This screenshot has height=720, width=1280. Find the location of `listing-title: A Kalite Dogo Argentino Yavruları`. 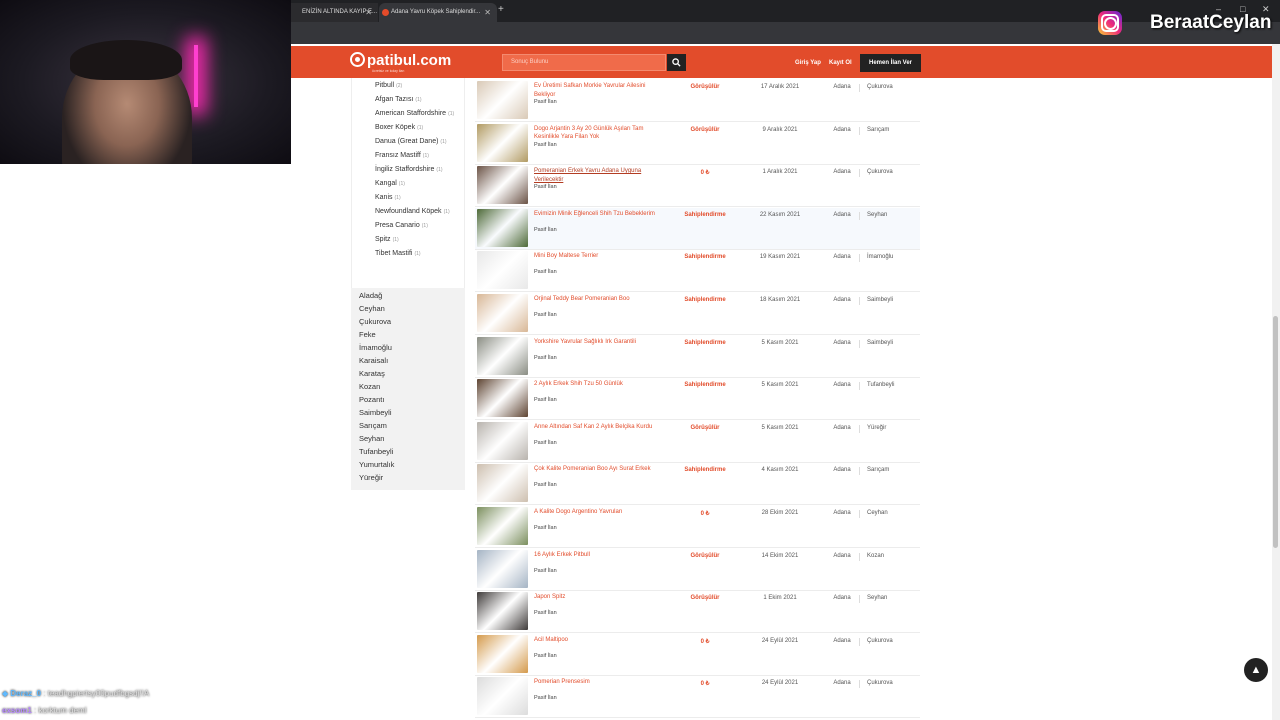

listing-title: A Kalite Dogo Argentino Yavruları is located at coordinates (600, 512).